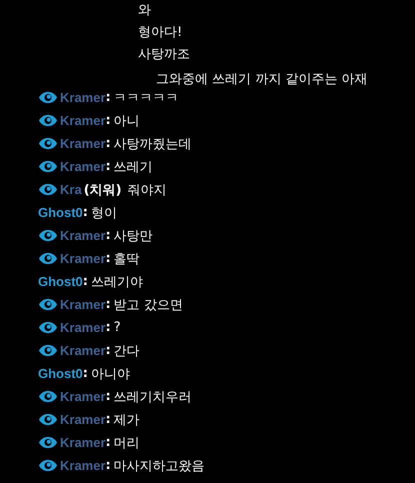 This screenshot has width=415, height=483. I want to click on chat-message: 아니야, so click(110, 374).